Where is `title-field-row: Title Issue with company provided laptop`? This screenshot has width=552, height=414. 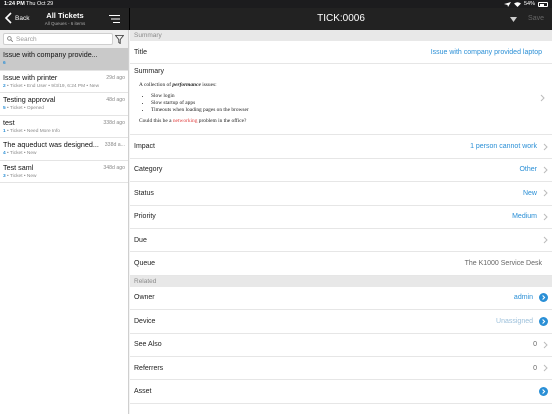
title-field-row: Title Issue with company provided laptop is located at coordinates (341, 53).